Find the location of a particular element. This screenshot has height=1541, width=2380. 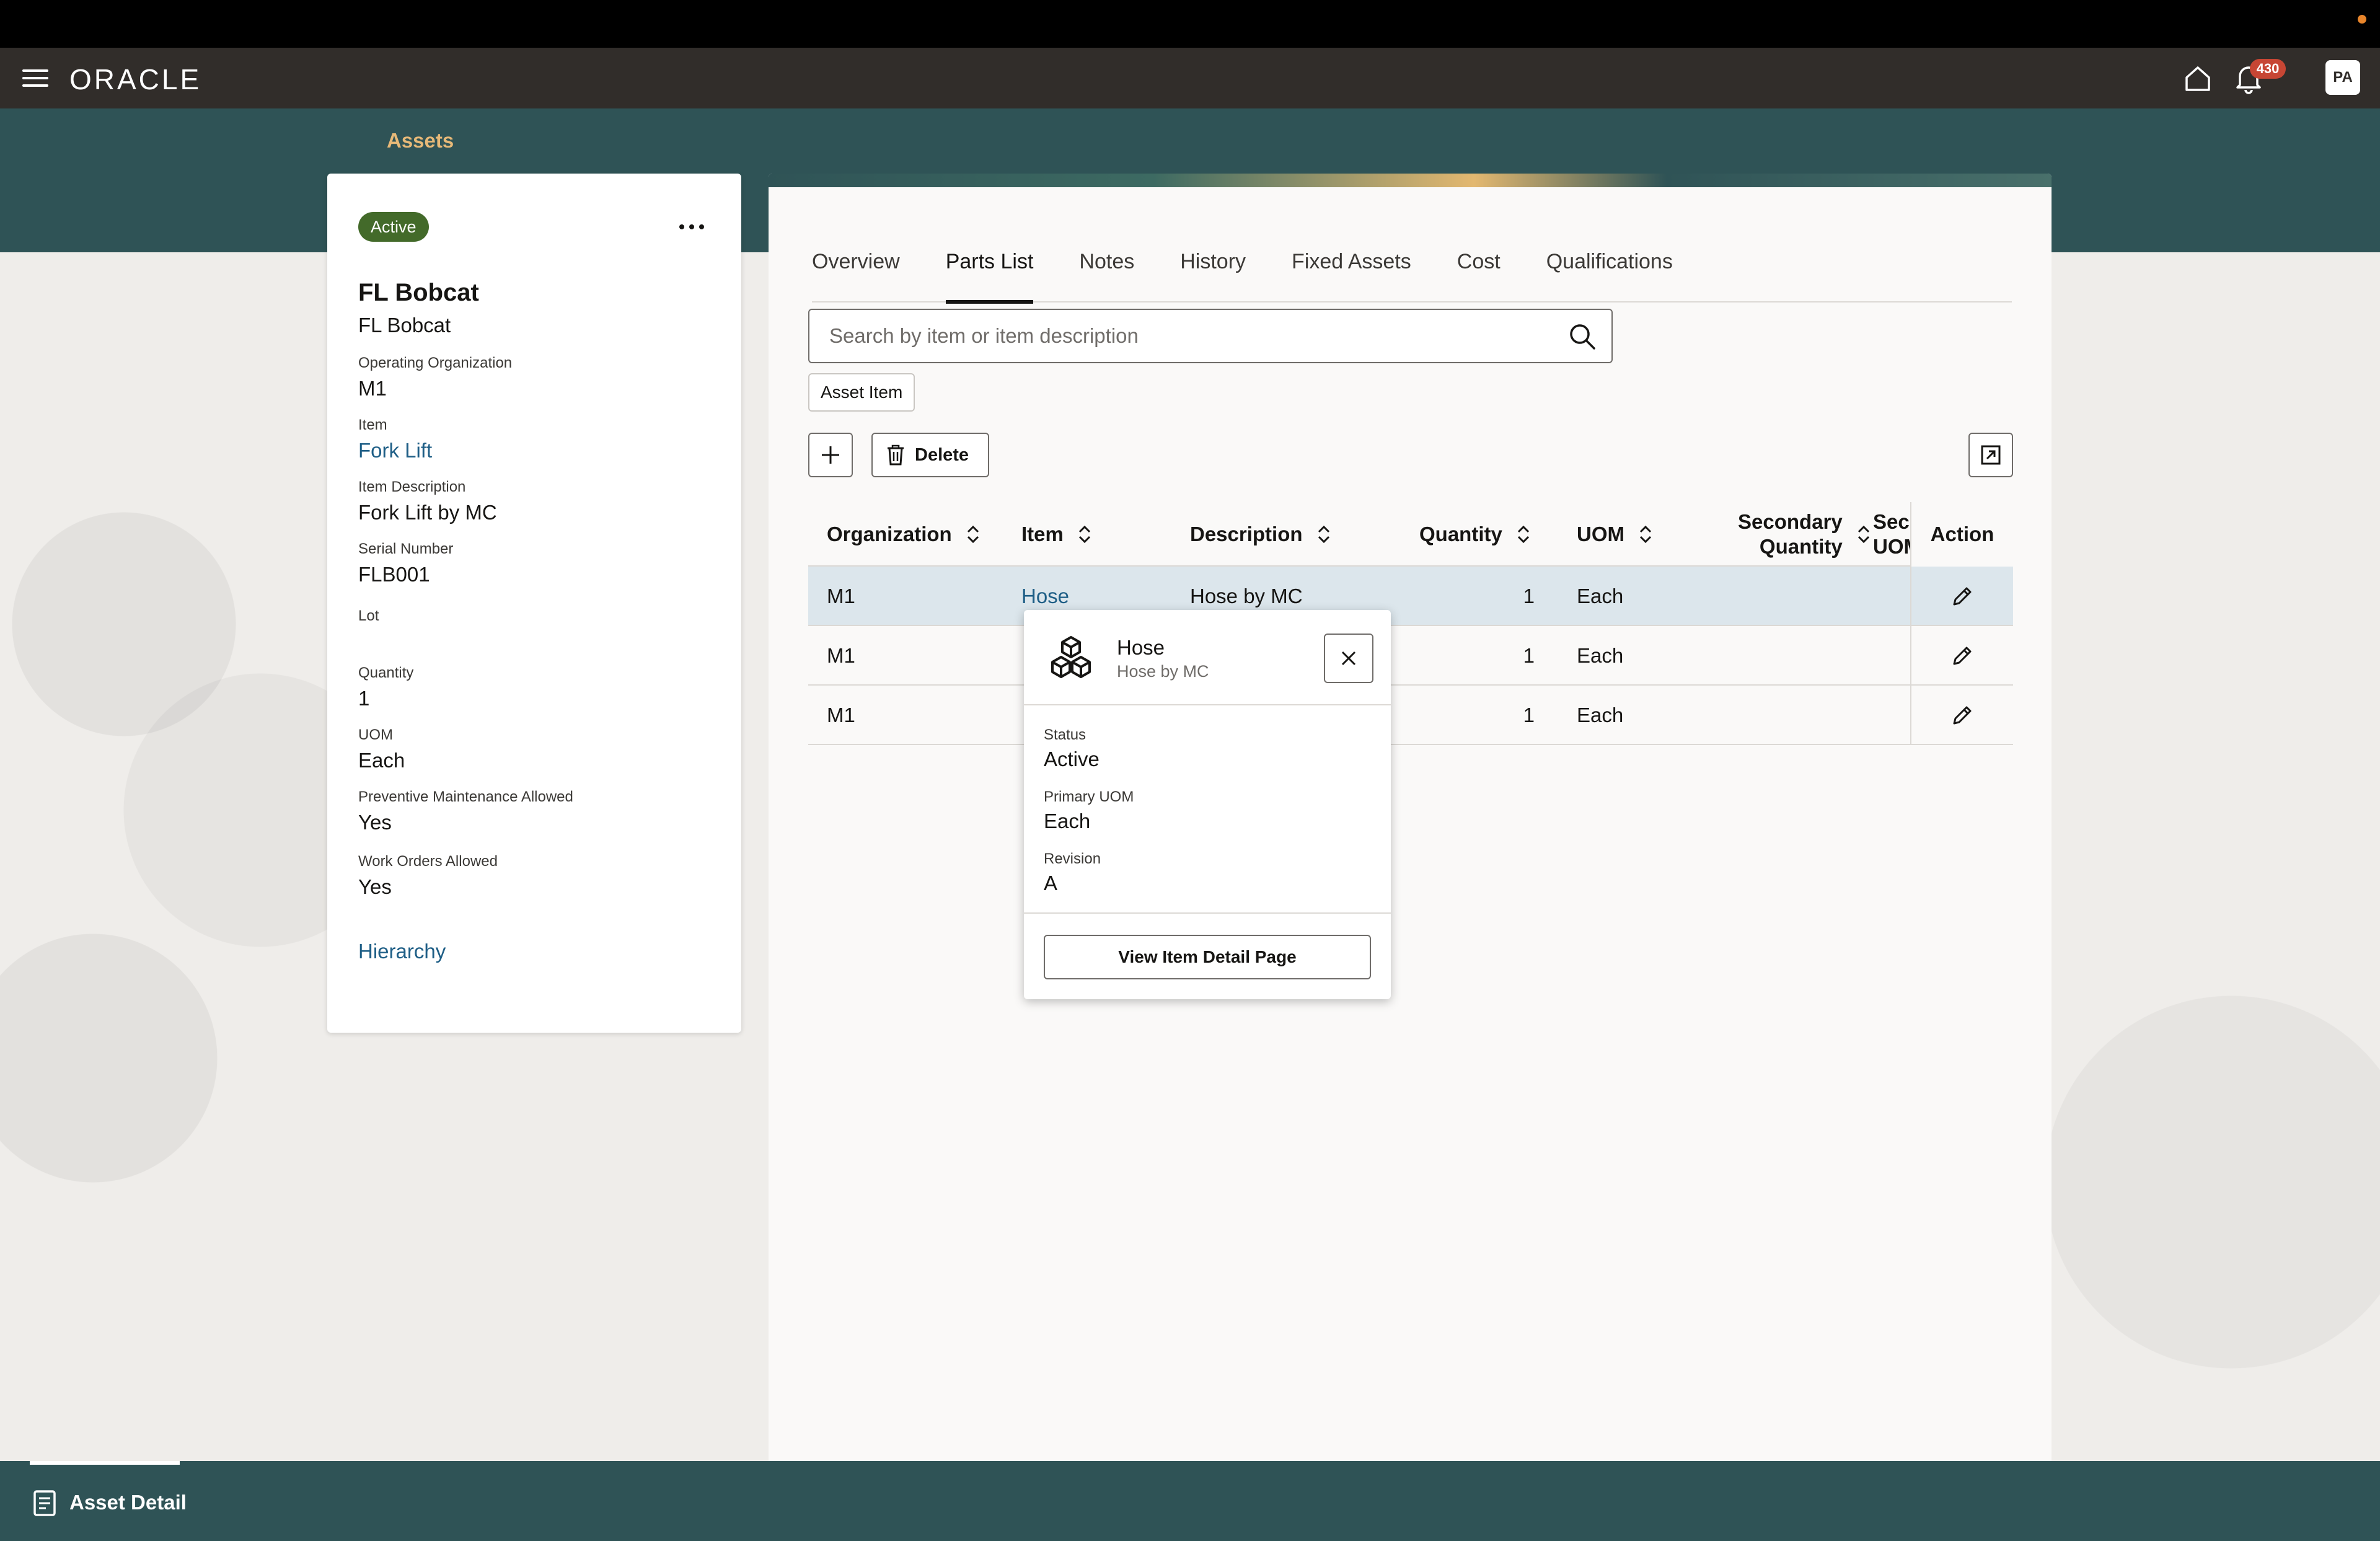

tab-overview: Overview is located at coordinates (856, 272).